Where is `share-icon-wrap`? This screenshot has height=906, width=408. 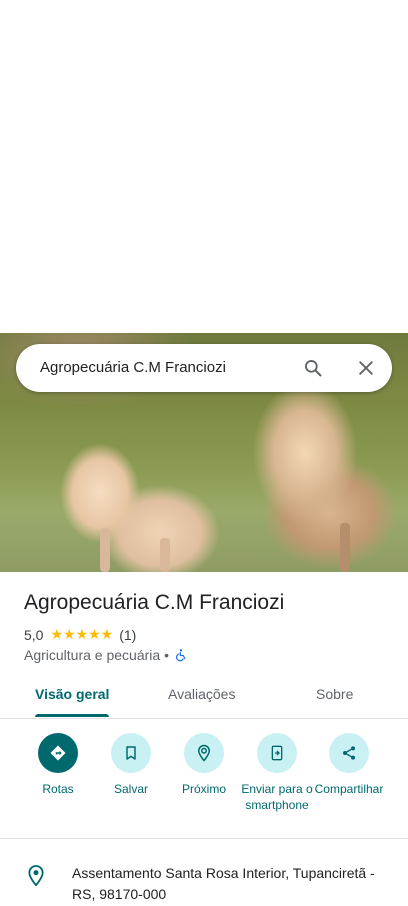 share-icon-wrap is located at coordinates (349, 753).